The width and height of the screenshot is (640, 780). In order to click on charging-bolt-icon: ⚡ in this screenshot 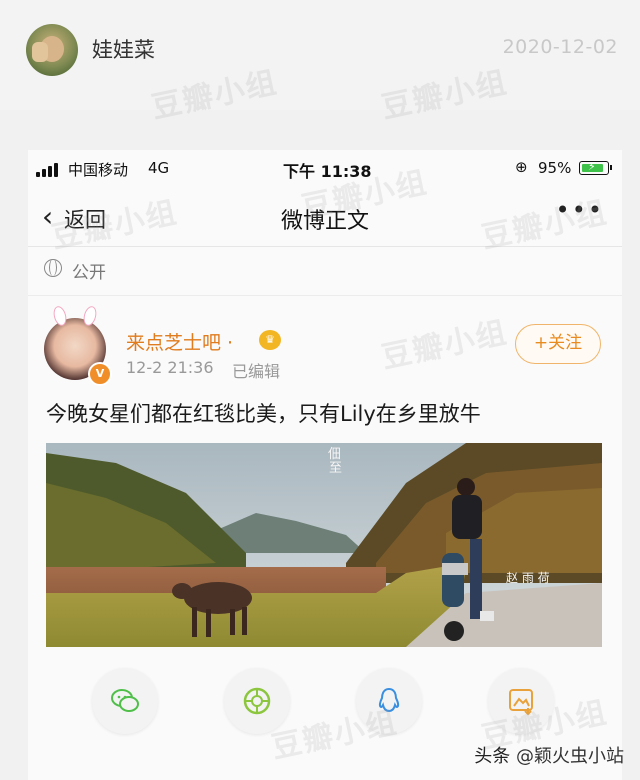, I will do `click(592, 166)`.